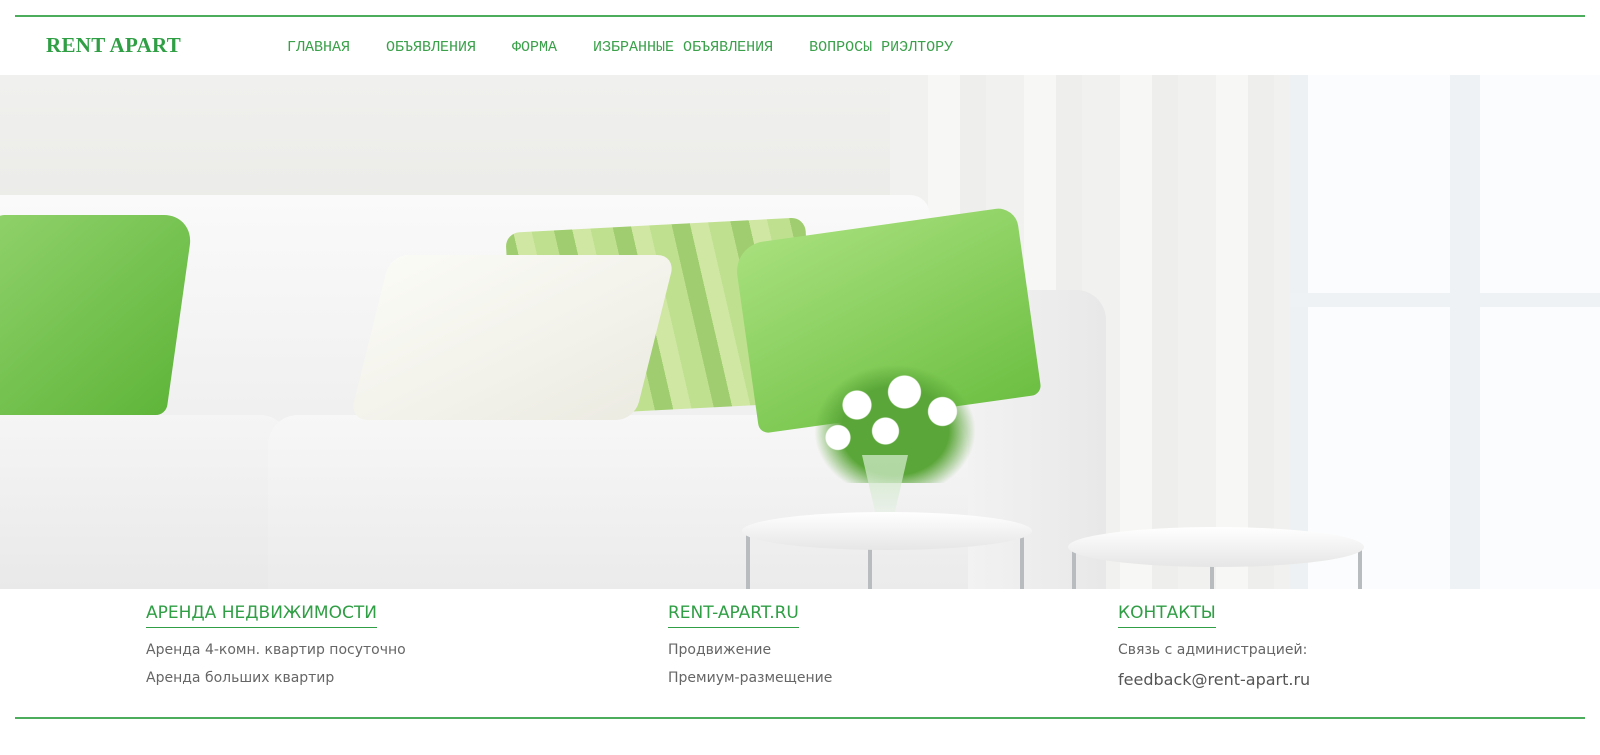 This screenshot has width=1600, height=755. I want to click on nav-listings: ОБЪЯВЛЕНИЯ, so click(431, 47).